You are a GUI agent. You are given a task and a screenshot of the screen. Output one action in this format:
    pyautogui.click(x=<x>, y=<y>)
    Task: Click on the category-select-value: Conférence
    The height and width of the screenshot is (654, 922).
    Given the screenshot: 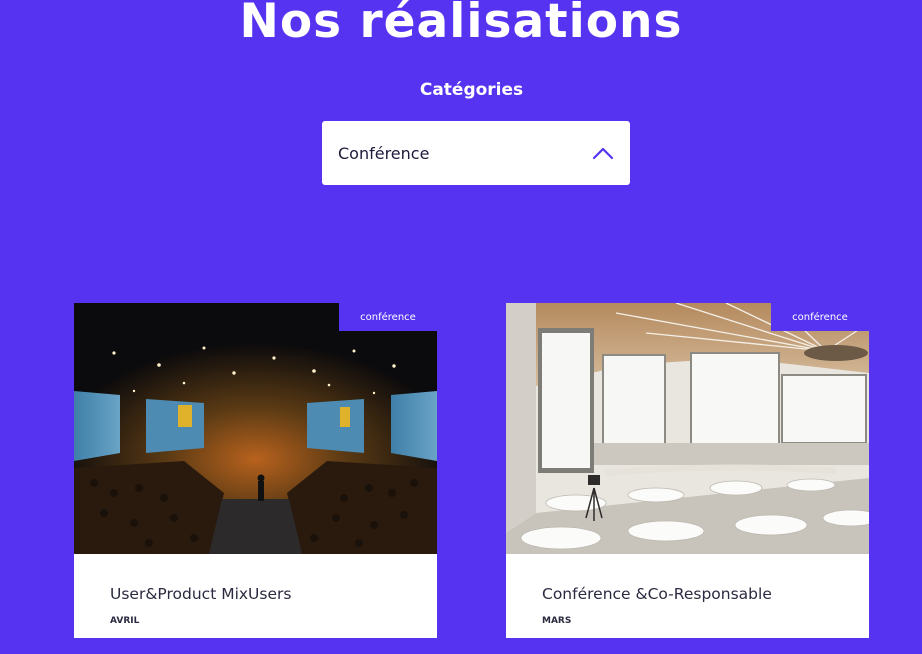 What is the action you would take?
    pyautogui.click(x=384, y=153)
    